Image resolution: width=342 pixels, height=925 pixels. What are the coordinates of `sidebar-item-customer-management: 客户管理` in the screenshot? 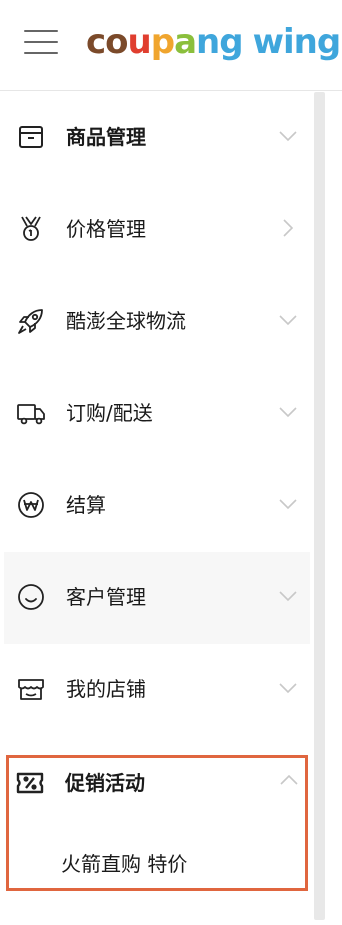 It's located at (157, 598).